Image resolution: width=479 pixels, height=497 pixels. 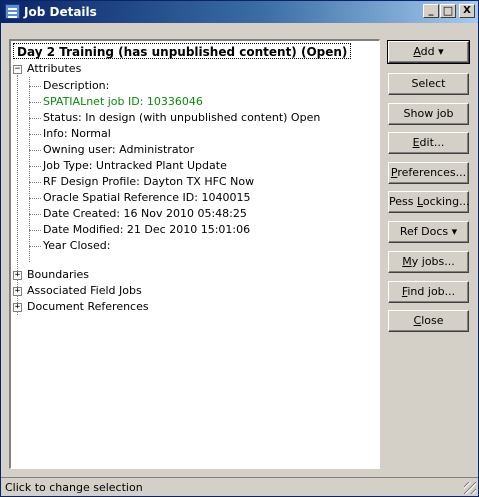 I want to click on minimize-button: _, so click(x=431, y=11).